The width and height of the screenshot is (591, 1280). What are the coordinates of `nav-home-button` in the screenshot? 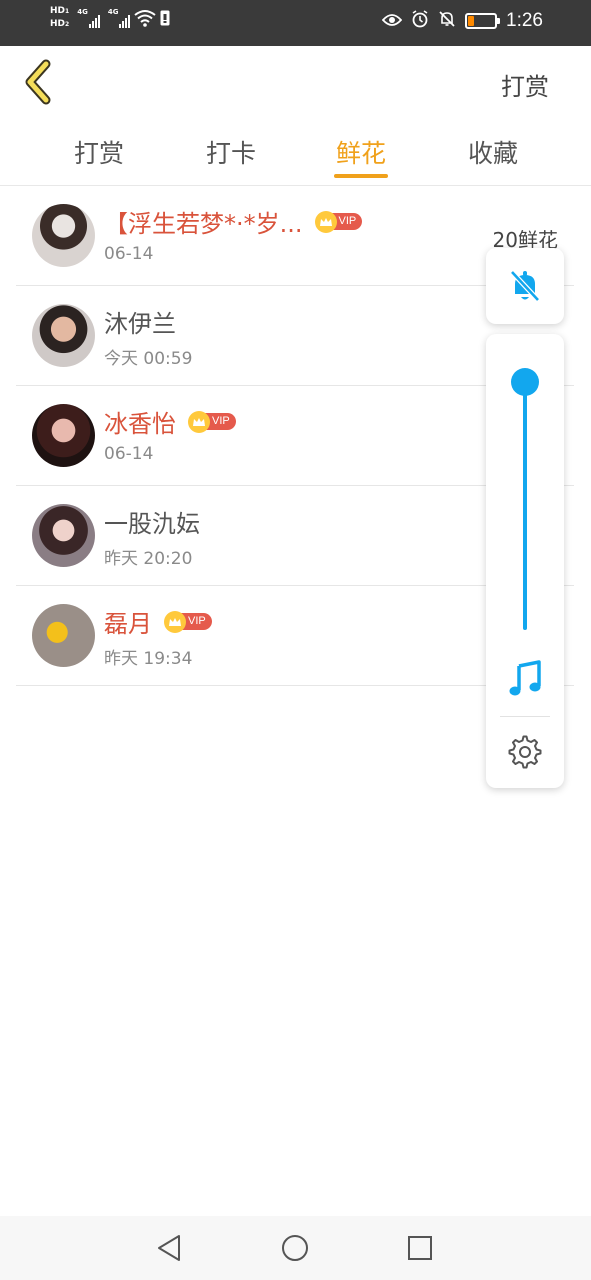 It's located at (295, 1248).